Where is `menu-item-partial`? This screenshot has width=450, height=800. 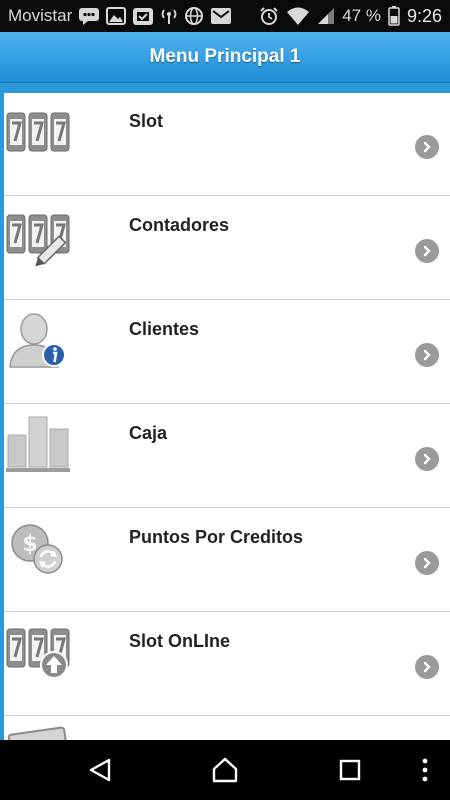
menu-item-partial is located at coordinates (227, 728).